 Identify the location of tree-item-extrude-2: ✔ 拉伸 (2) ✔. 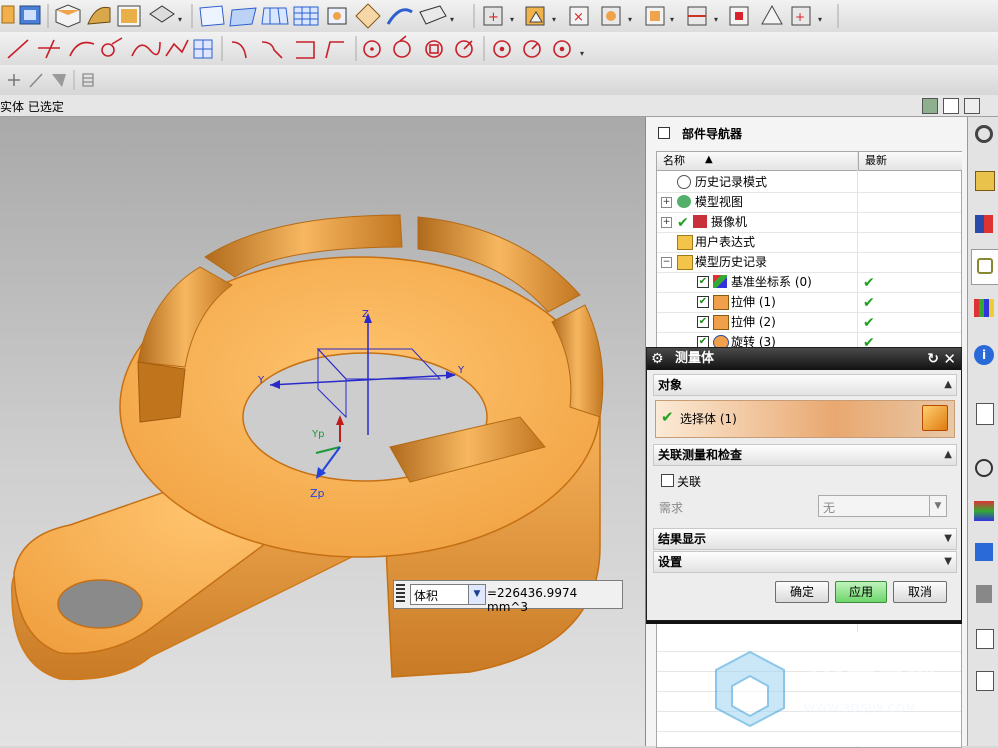
(809, 322).